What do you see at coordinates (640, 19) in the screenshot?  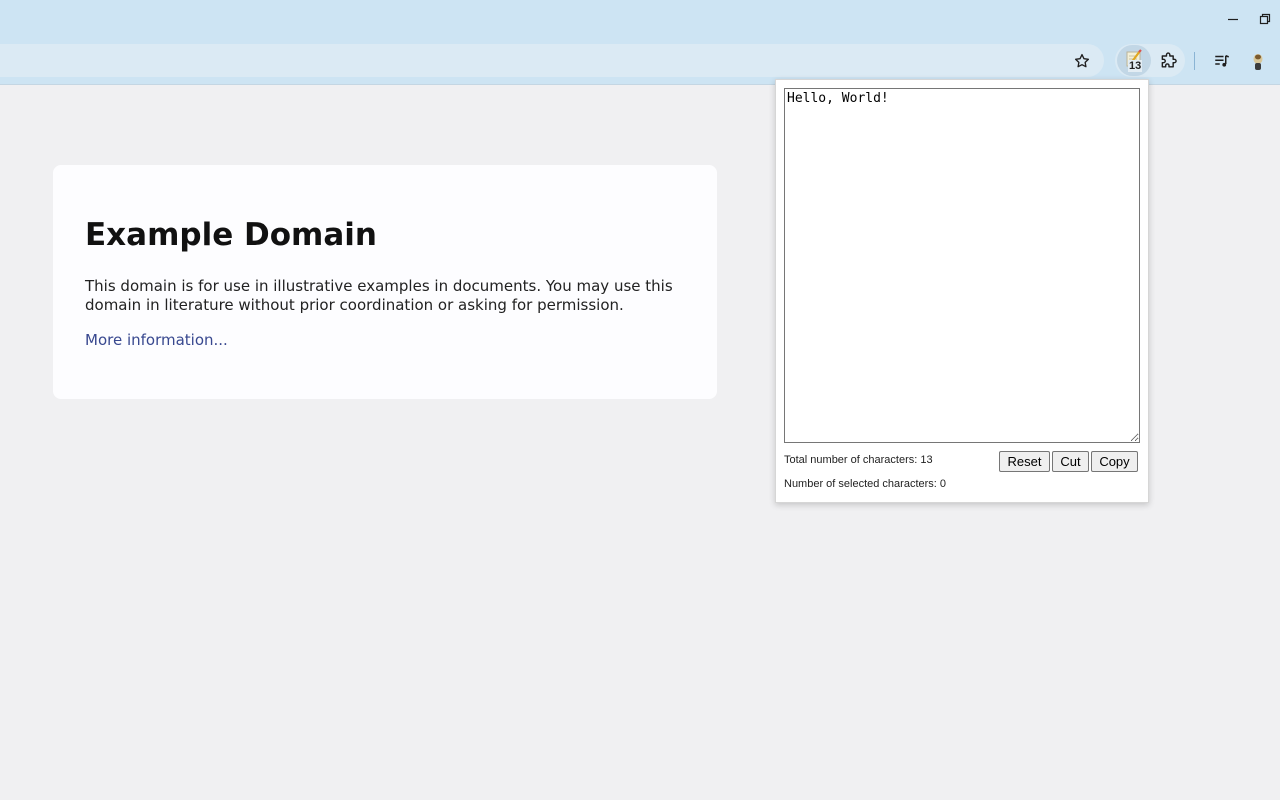 I see `browser-titlebar` at bounding box center [640, 19].